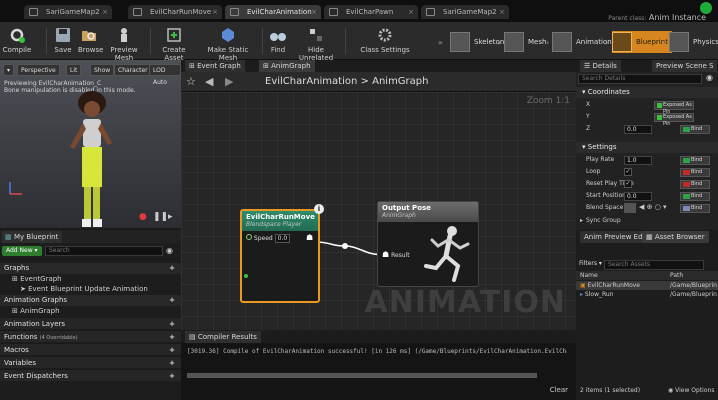 The width and height of the screenshot is (718, 400). Describe the element at coordinates (654, 265) in the screenshot. I see `asset-search-input: Search Assets` at that location.